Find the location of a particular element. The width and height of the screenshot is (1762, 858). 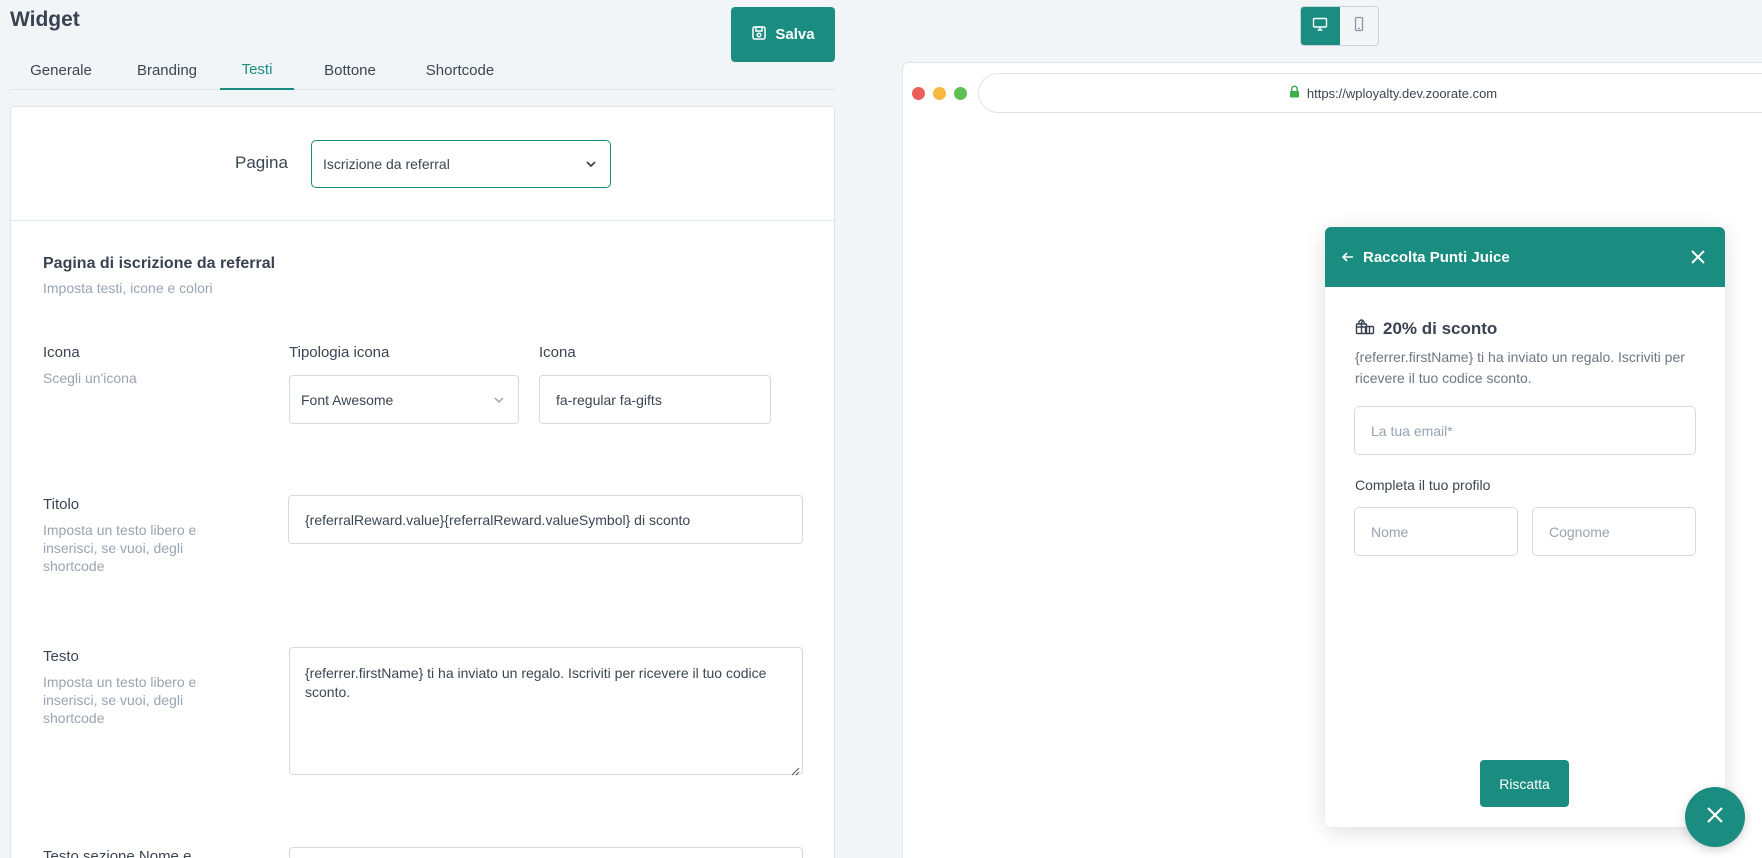

arrow-left-icon is located at coordinates (1348, 257).